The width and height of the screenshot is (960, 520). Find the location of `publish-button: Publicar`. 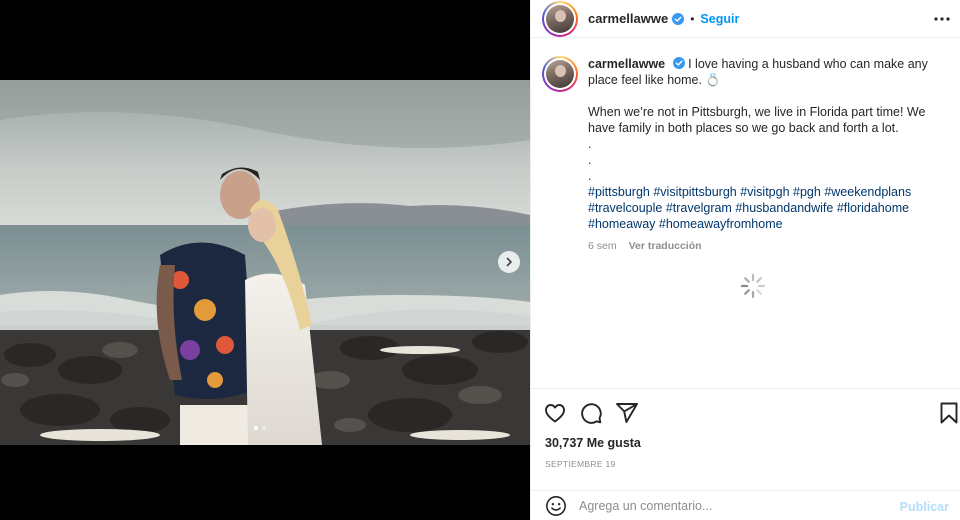

publish-button: Publicar is located at coordinates (924, 507).